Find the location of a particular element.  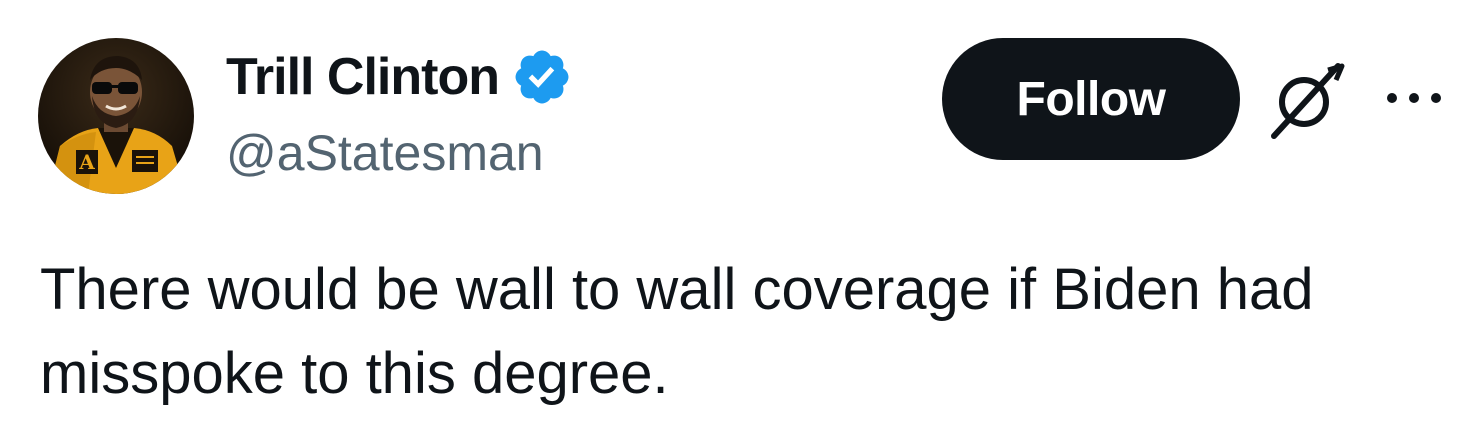

author-name-row: Trill Clinton is located at coordinates (399, 77).